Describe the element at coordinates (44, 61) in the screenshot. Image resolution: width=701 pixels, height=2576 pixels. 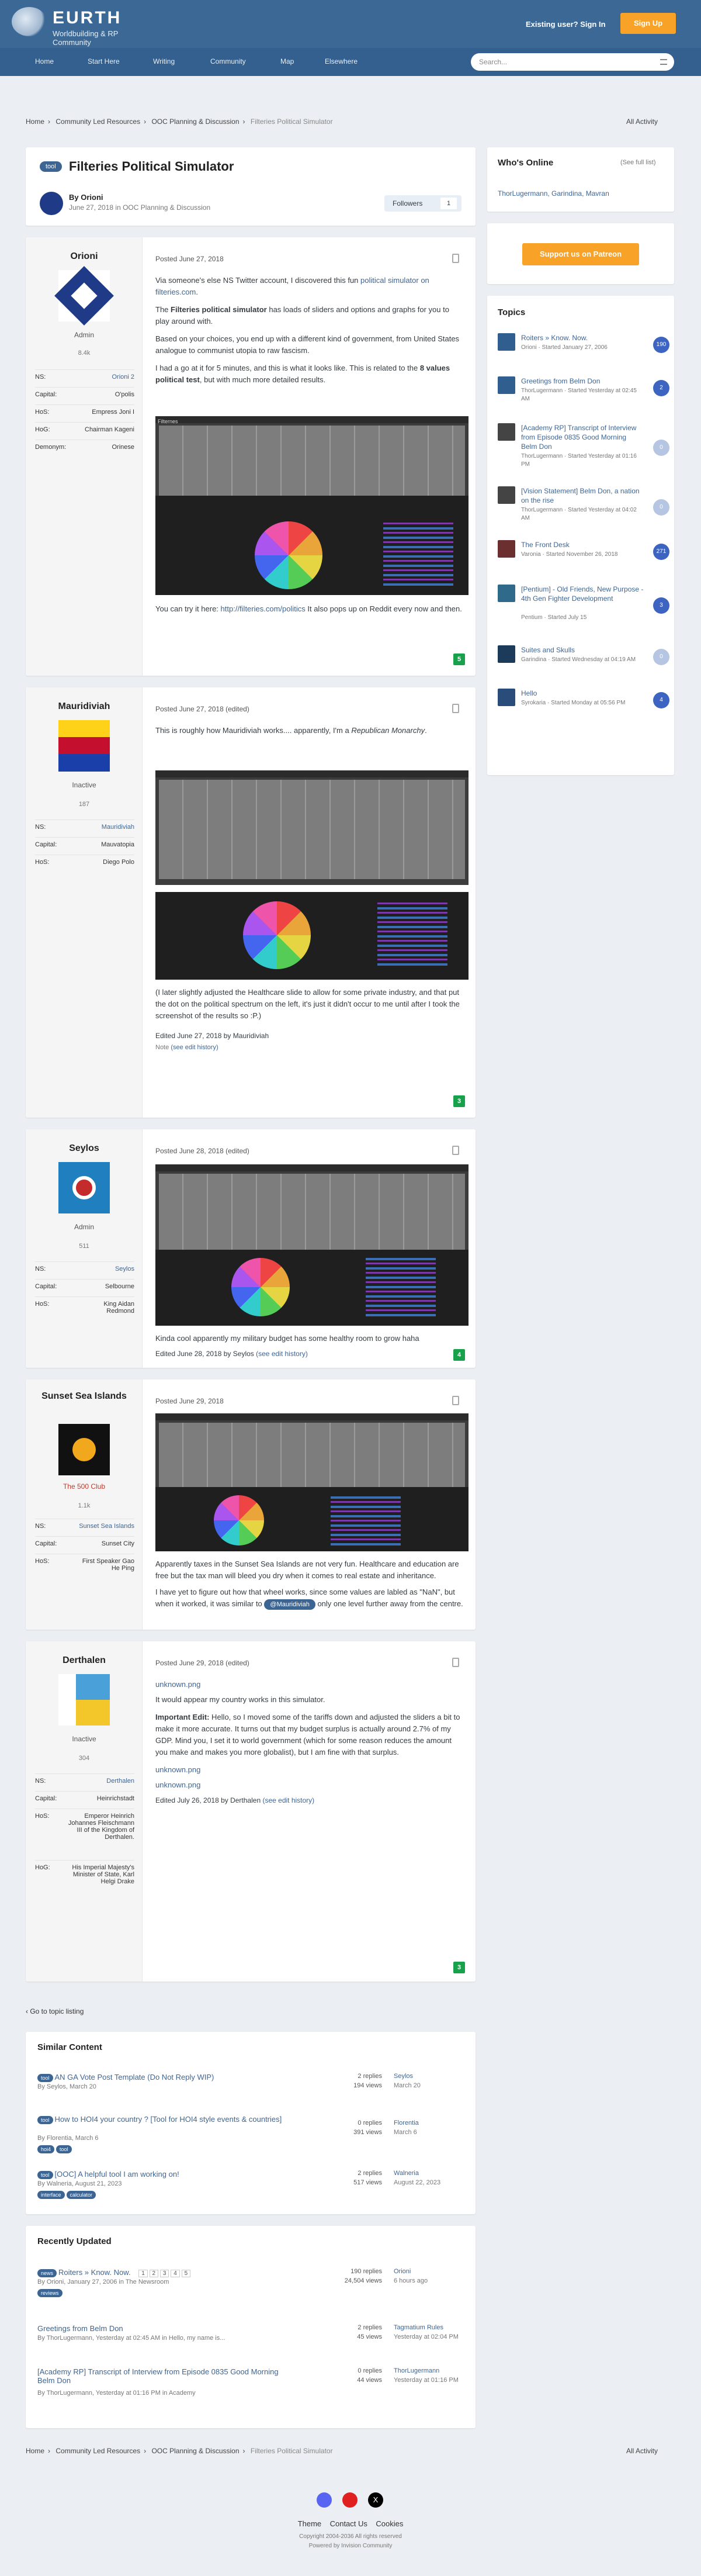
I see `nav-home: Home` at that location.